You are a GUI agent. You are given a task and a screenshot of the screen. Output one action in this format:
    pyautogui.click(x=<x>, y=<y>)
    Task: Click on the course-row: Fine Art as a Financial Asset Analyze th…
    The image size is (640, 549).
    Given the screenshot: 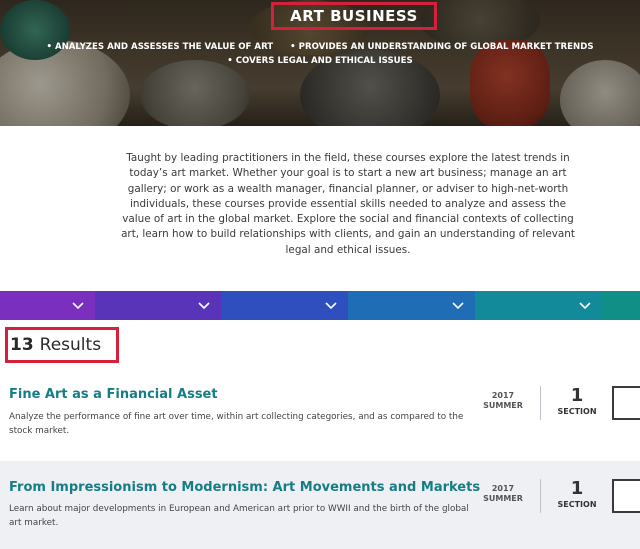 What is the action you would take?
    pyautogui.click(x=320, y=414)
    